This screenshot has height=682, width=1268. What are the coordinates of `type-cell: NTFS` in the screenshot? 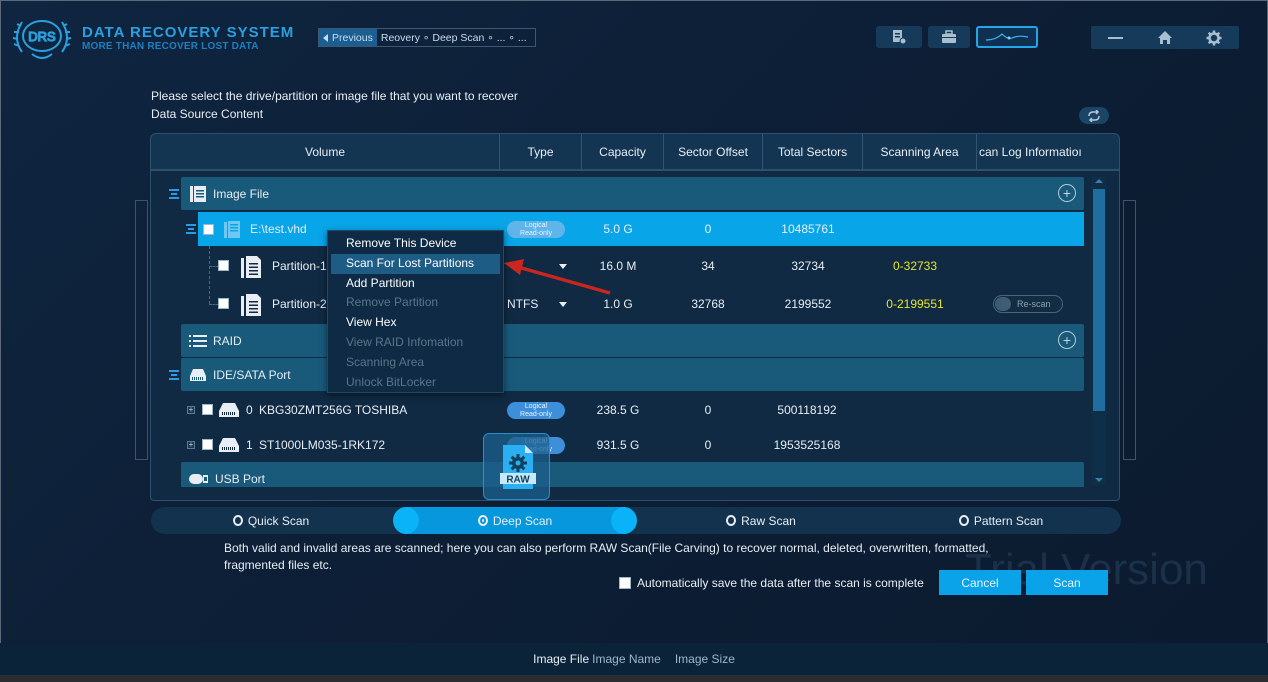 It's located at (523, 304).